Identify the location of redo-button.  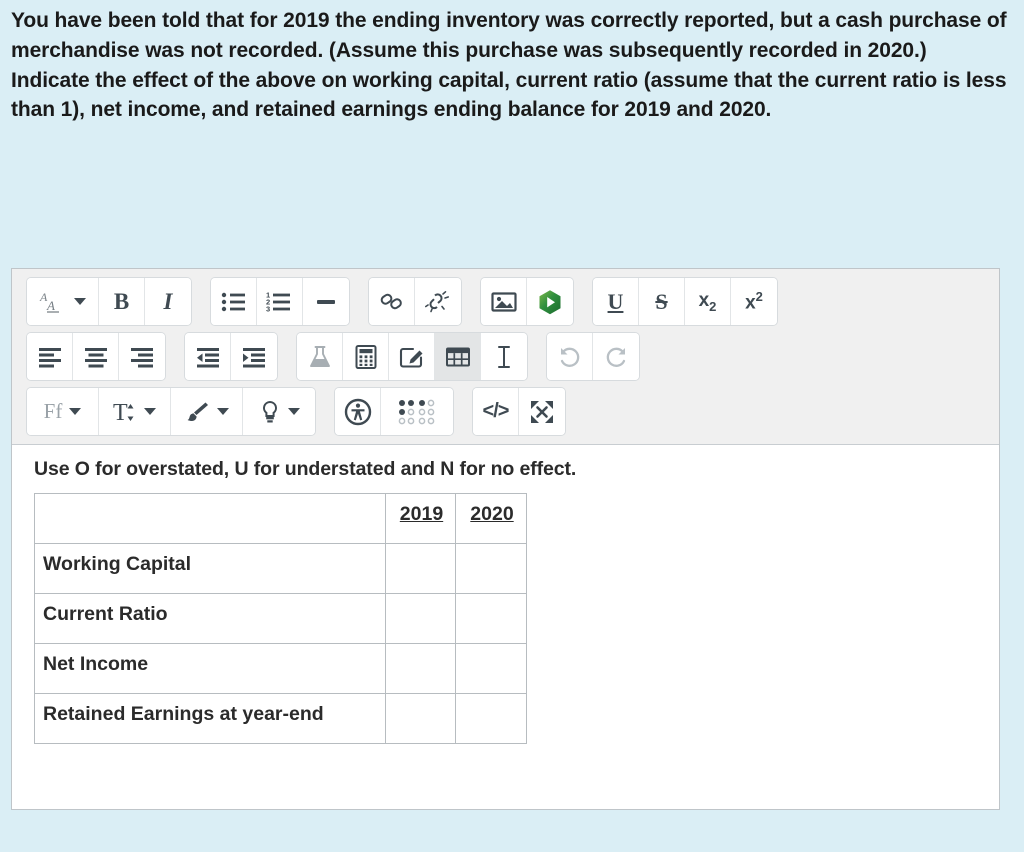
(616, 356).